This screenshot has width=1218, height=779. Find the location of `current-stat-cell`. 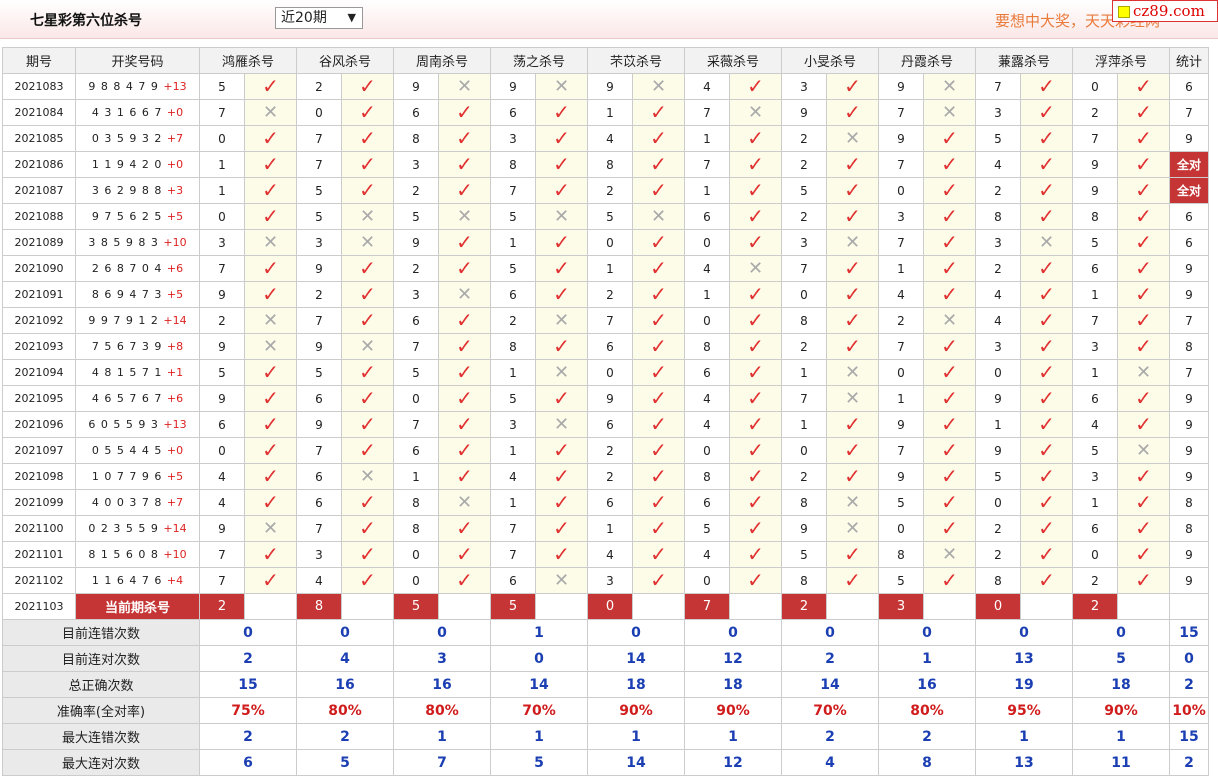

current-stat-cell is located at coordinates (1189, 606).